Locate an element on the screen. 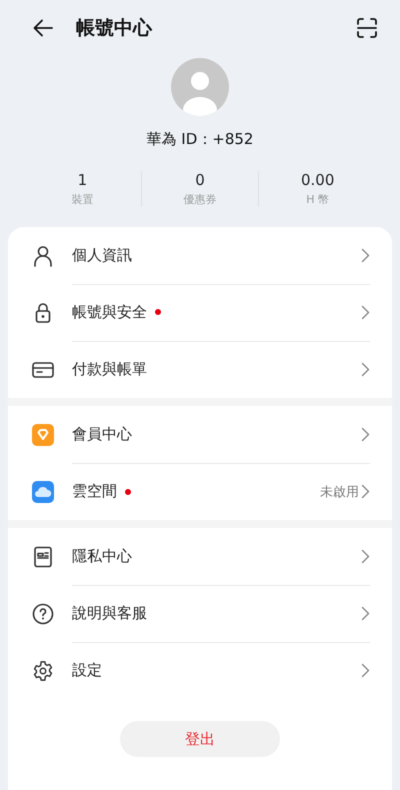 The width and height of the screenshot is (400, 790). stat-label: 優惠券 is located at coordinates (200, 199).